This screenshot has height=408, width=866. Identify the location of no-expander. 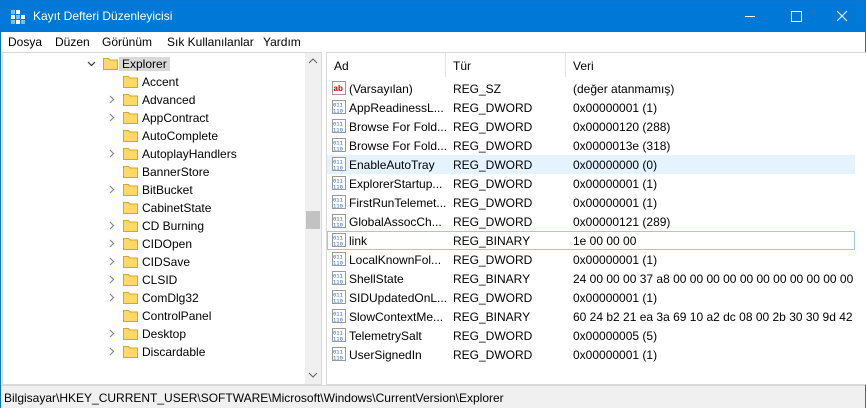
(111, 135).